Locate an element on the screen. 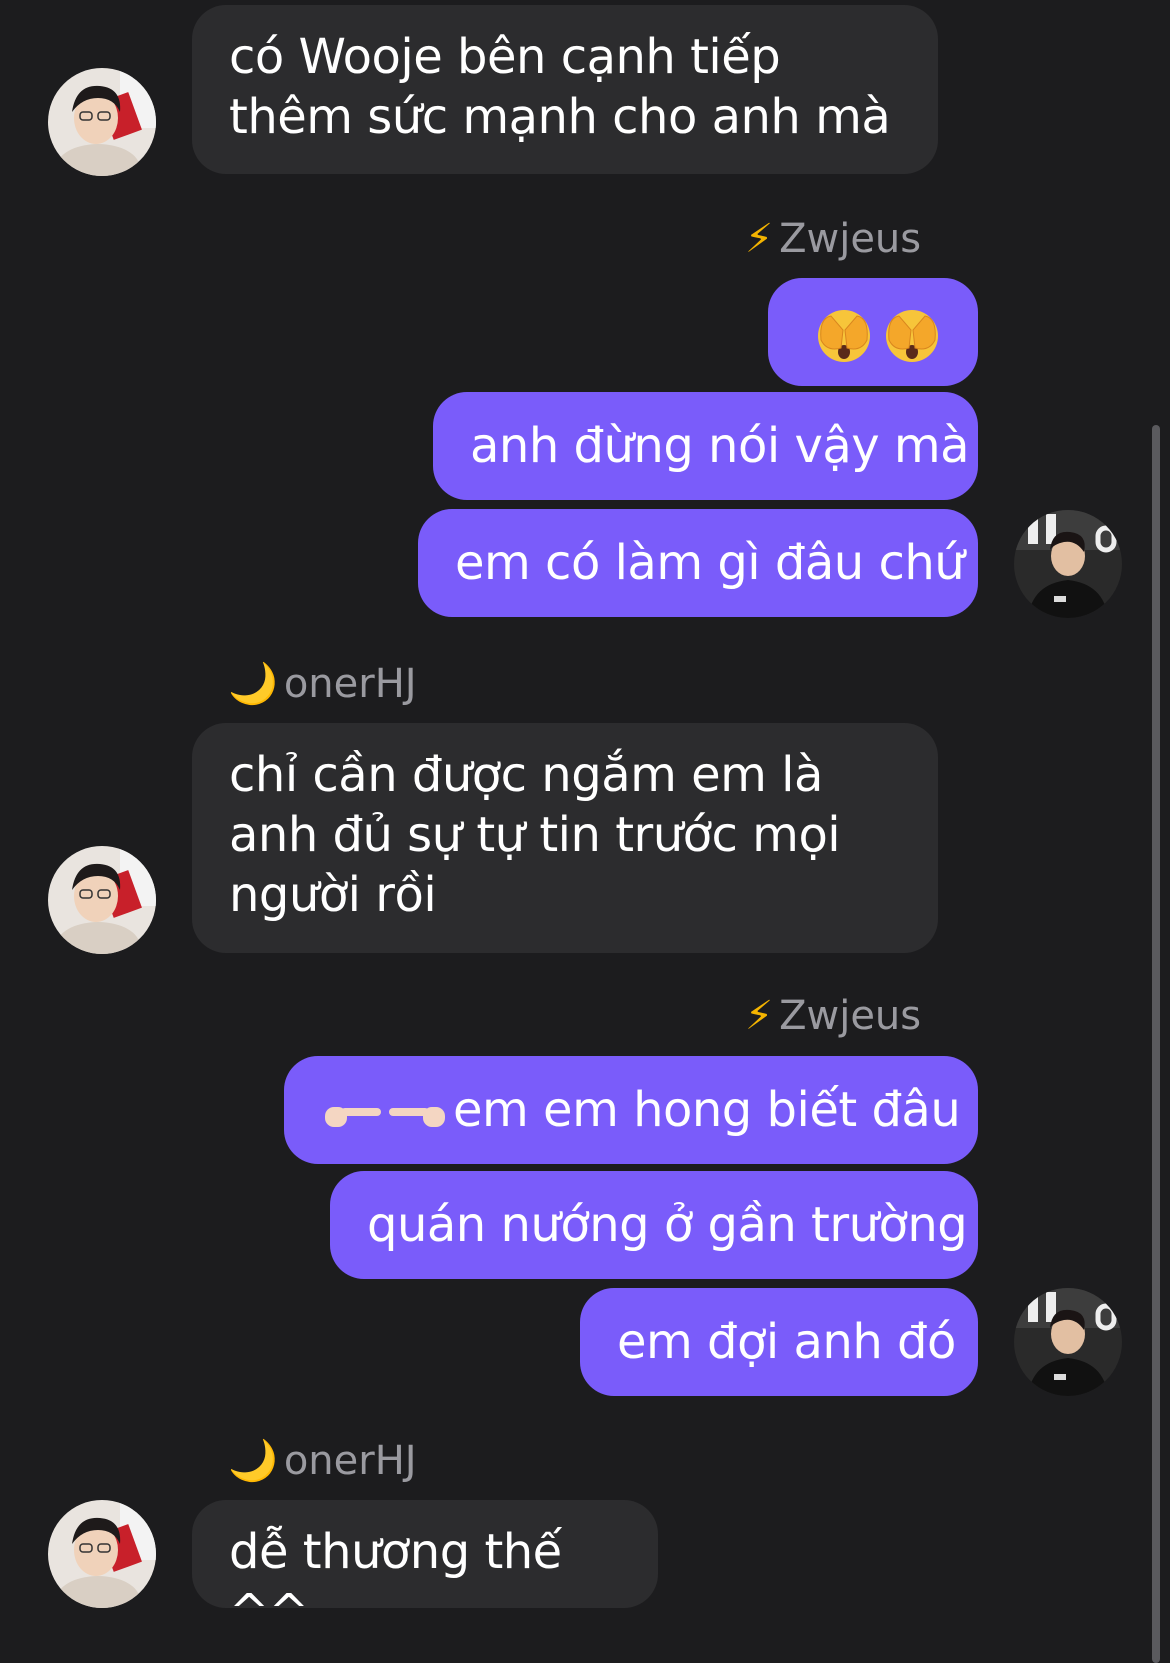 Image resolution: width=1170 pixels, height=1663 pixels. message-text: dễ thương thế ^^ is located at coordinates (395, 1582).